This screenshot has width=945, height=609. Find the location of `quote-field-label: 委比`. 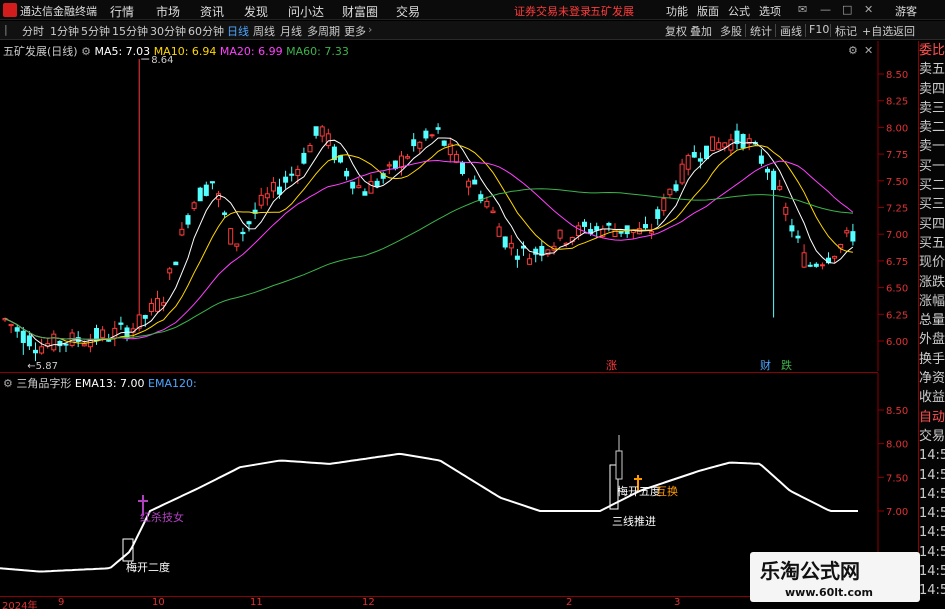

quote-field-label: 委比 is located at coordinates (932, 50).